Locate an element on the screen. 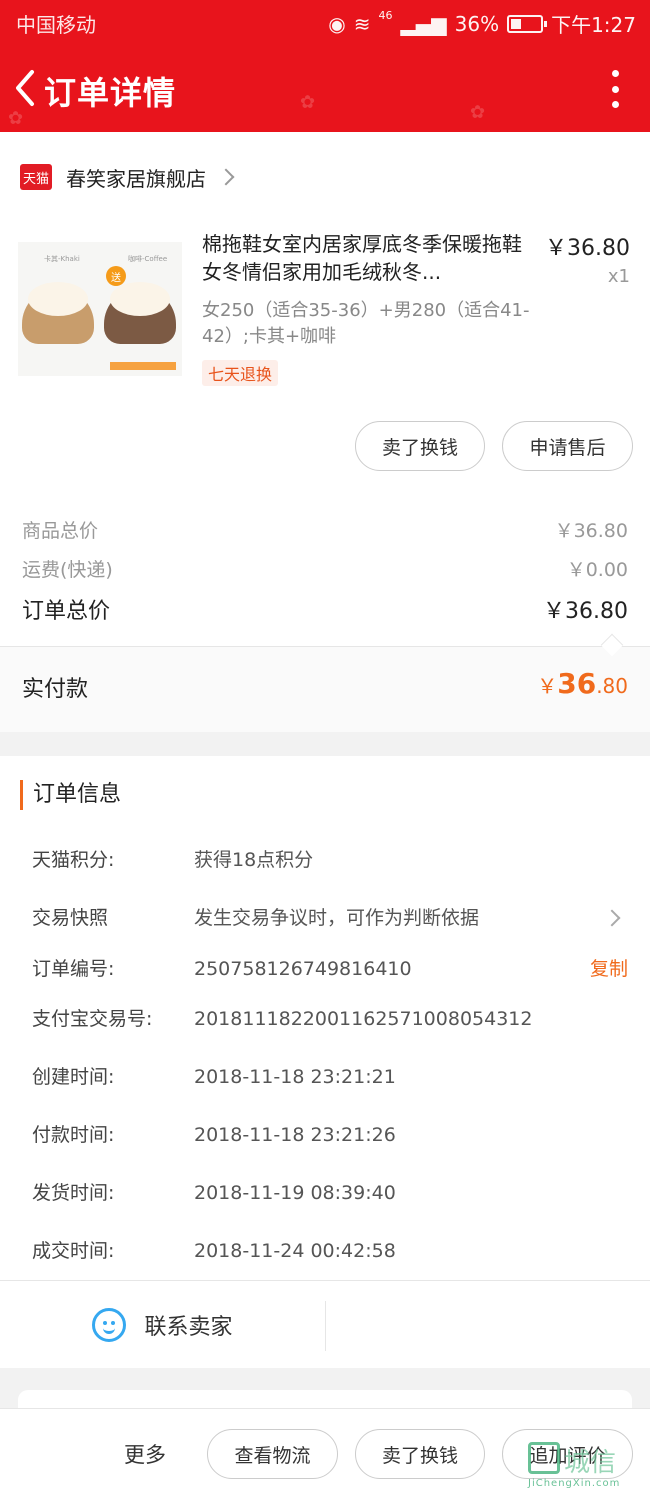 The image size is (650, 1498). shipping-value: ￥0.00 is located at coordinates (597, 570).